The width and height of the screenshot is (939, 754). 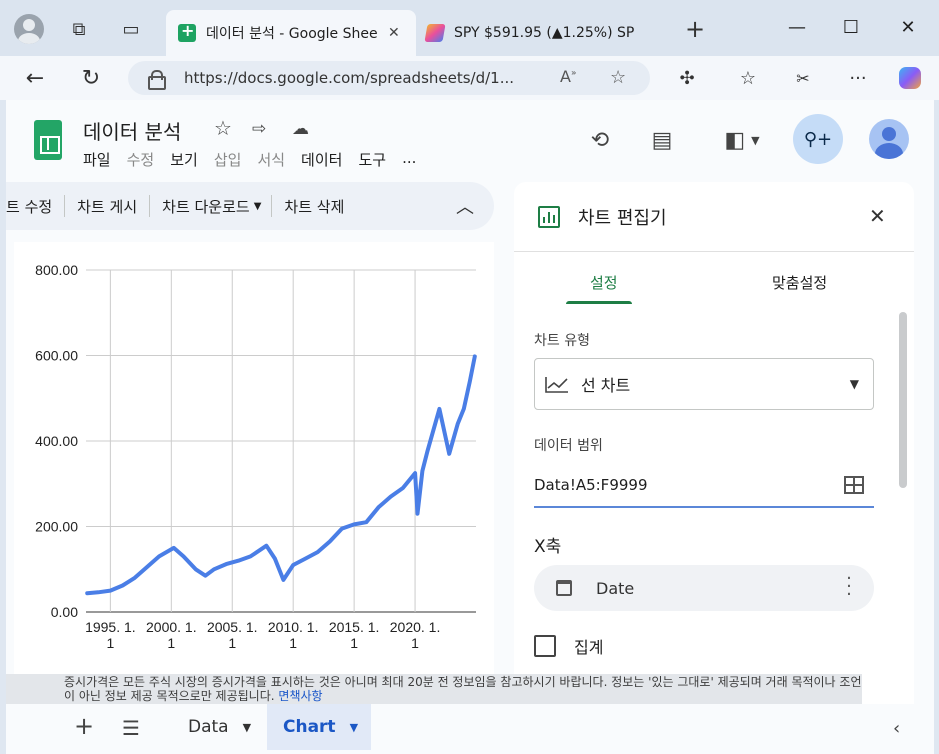 I want to click on sheet-tab-label: Data, so click(x=208, y=727).